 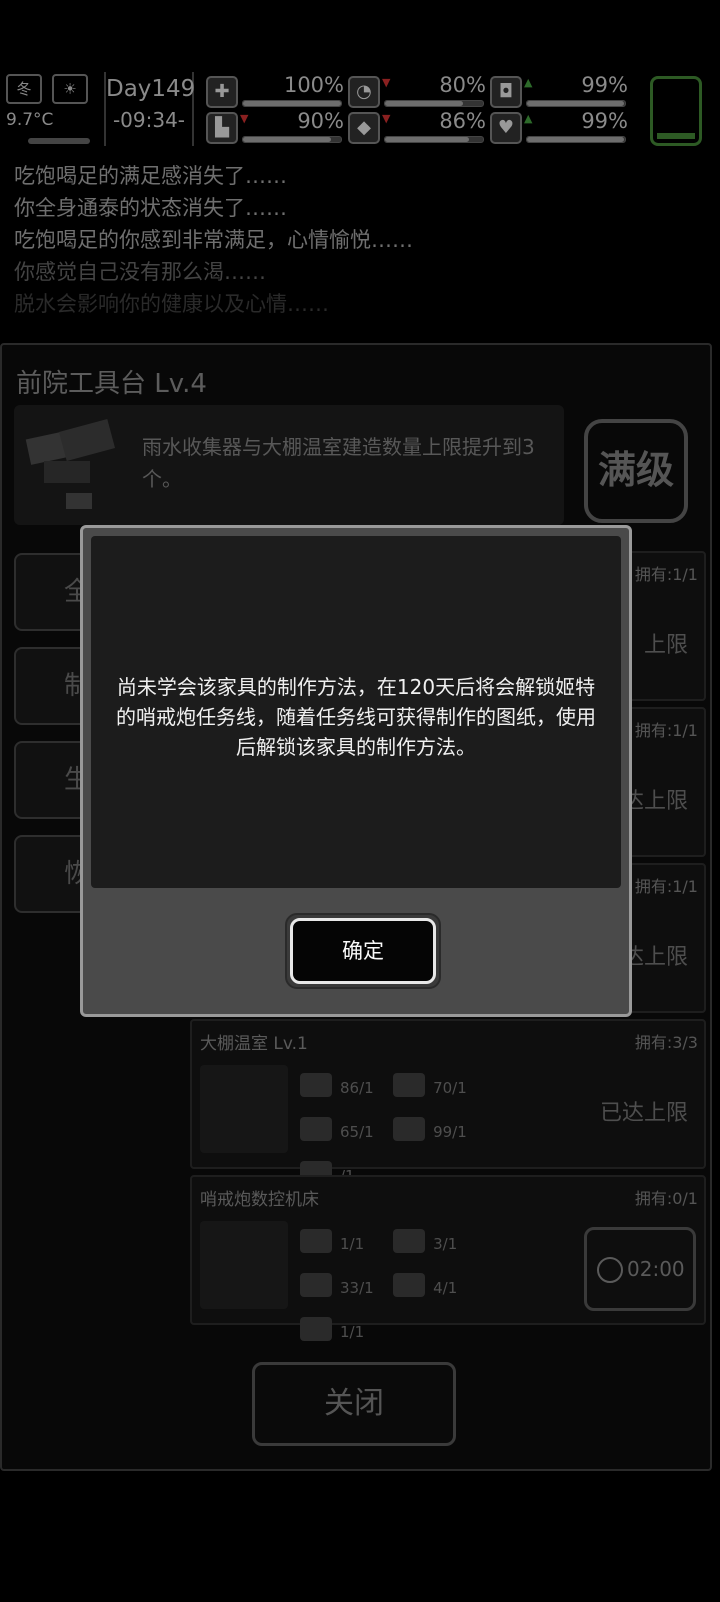 What do you see at coordinates (149, 120) in the screenshot?
I see `clock-label: -09:34-` at bounding box center [149, 120].